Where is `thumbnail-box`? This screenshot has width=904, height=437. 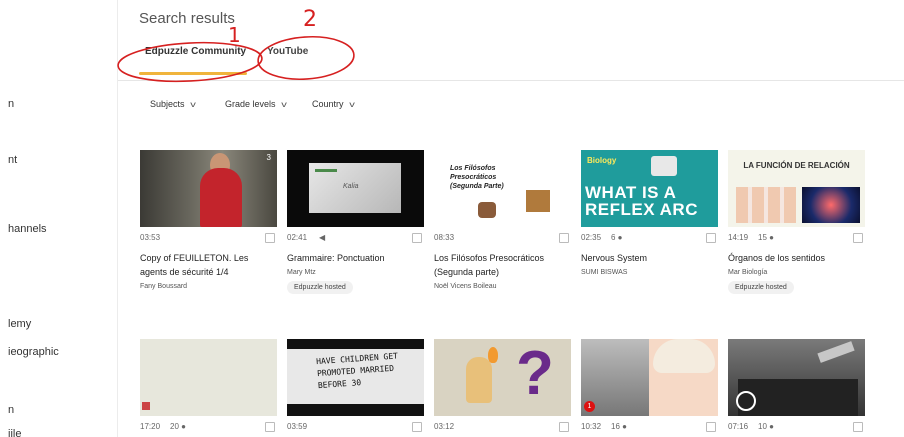 thumbnail-box is located at coordinates (538, 201).